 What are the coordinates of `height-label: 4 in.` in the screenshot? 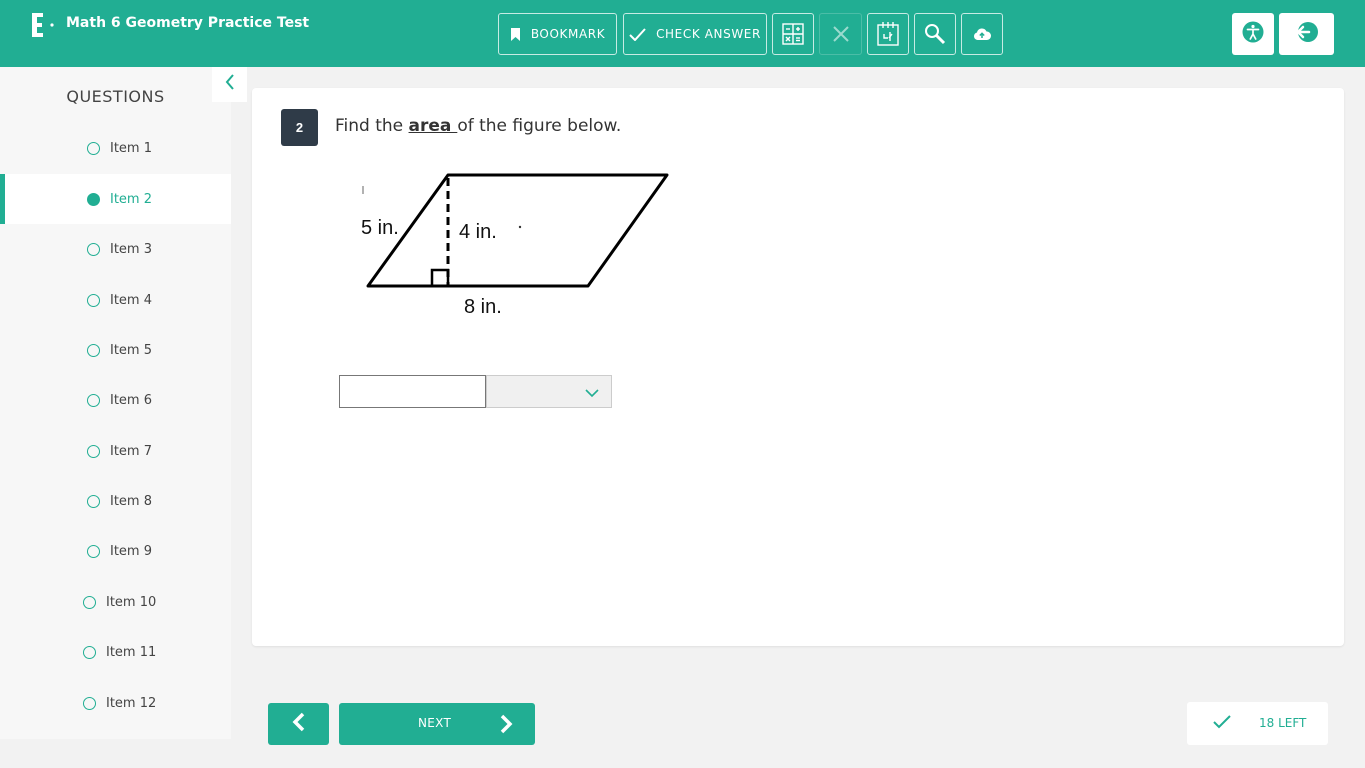 It's located at (478, 232).